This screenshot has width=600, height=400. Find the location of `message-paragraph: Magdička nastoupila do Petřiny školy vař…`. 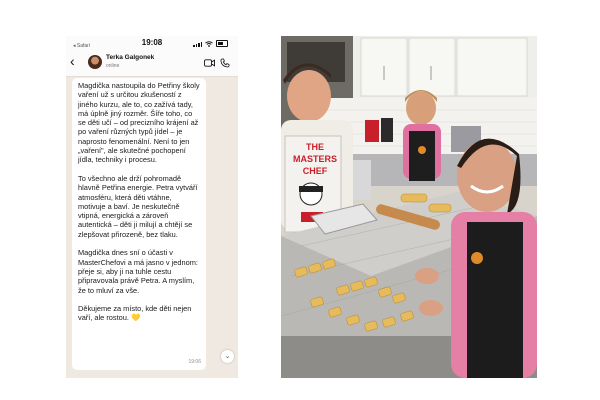

message-paragraph: Magdička nastoupila do Petřiny školy vař… is located at coordinates (139, 123).